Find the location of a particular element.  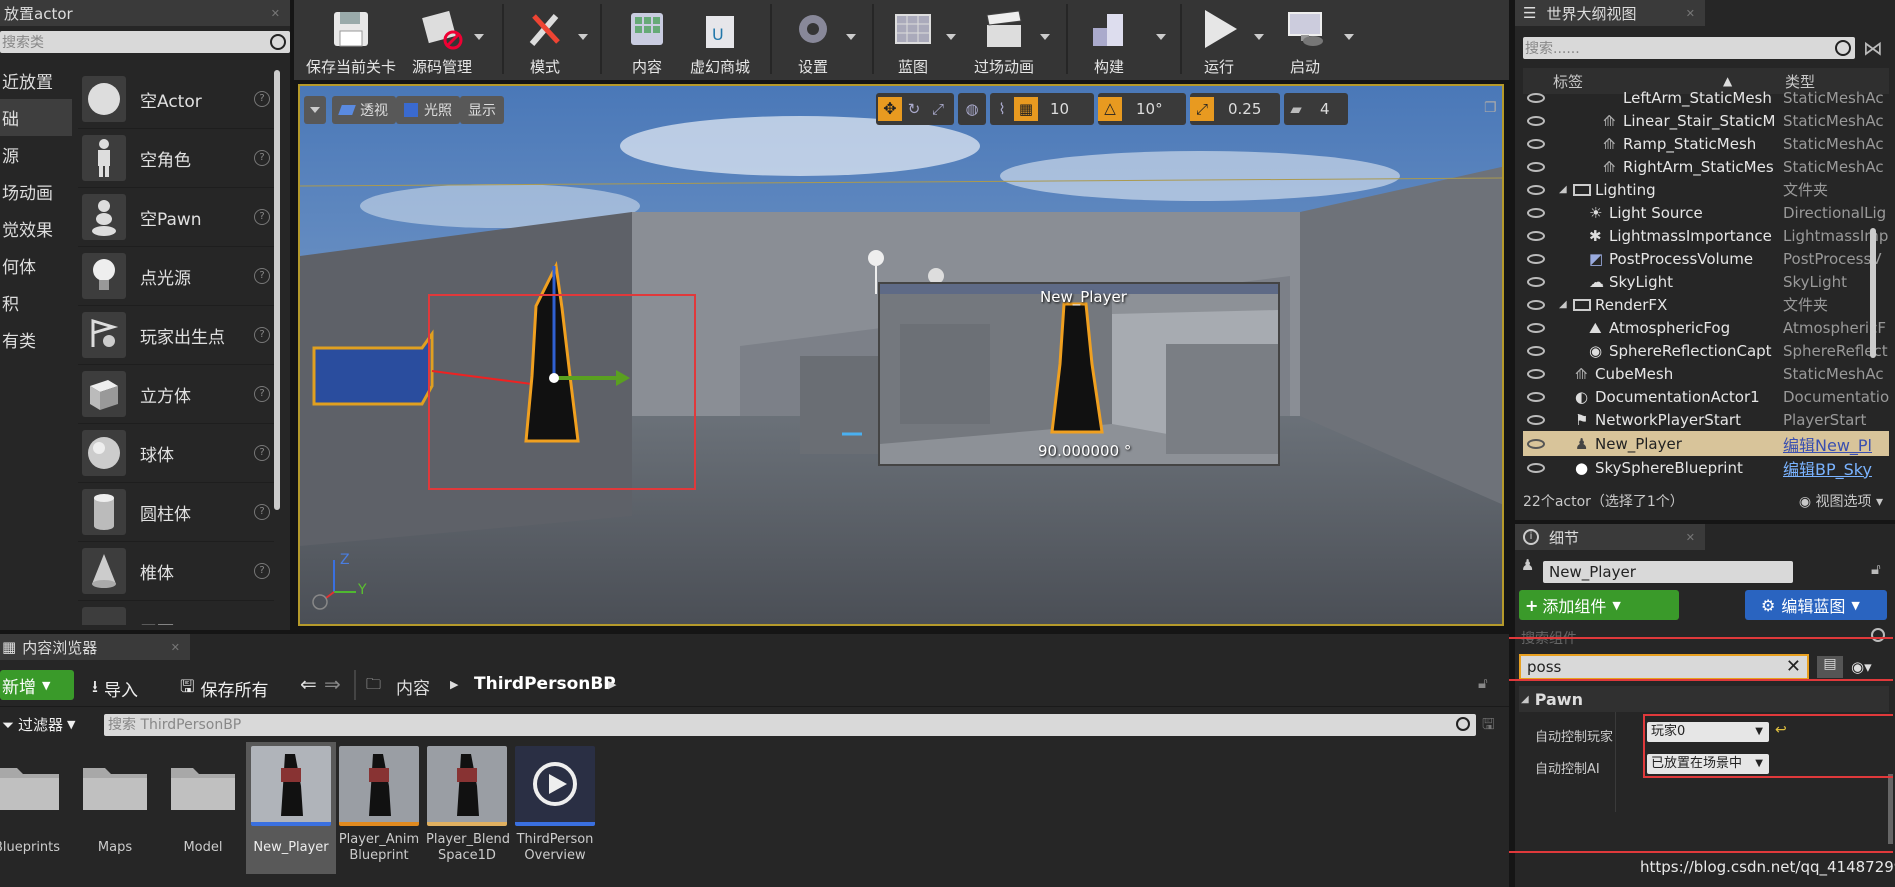

category-cinematic: 场动画 is located at coordinates (36, 191).